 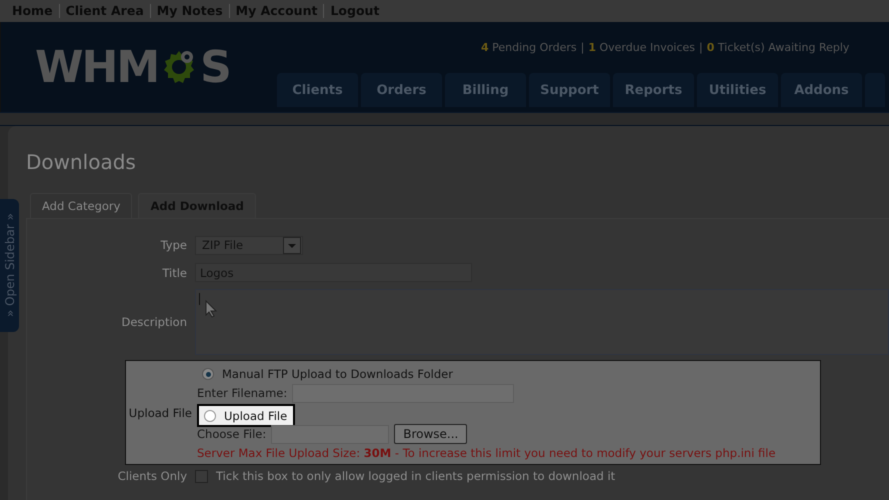 What do you see at coordinates (642, 47) in the screenshot?
I see `alert-link: 1 Overdue Invoices` at bounding box center [642, 47].